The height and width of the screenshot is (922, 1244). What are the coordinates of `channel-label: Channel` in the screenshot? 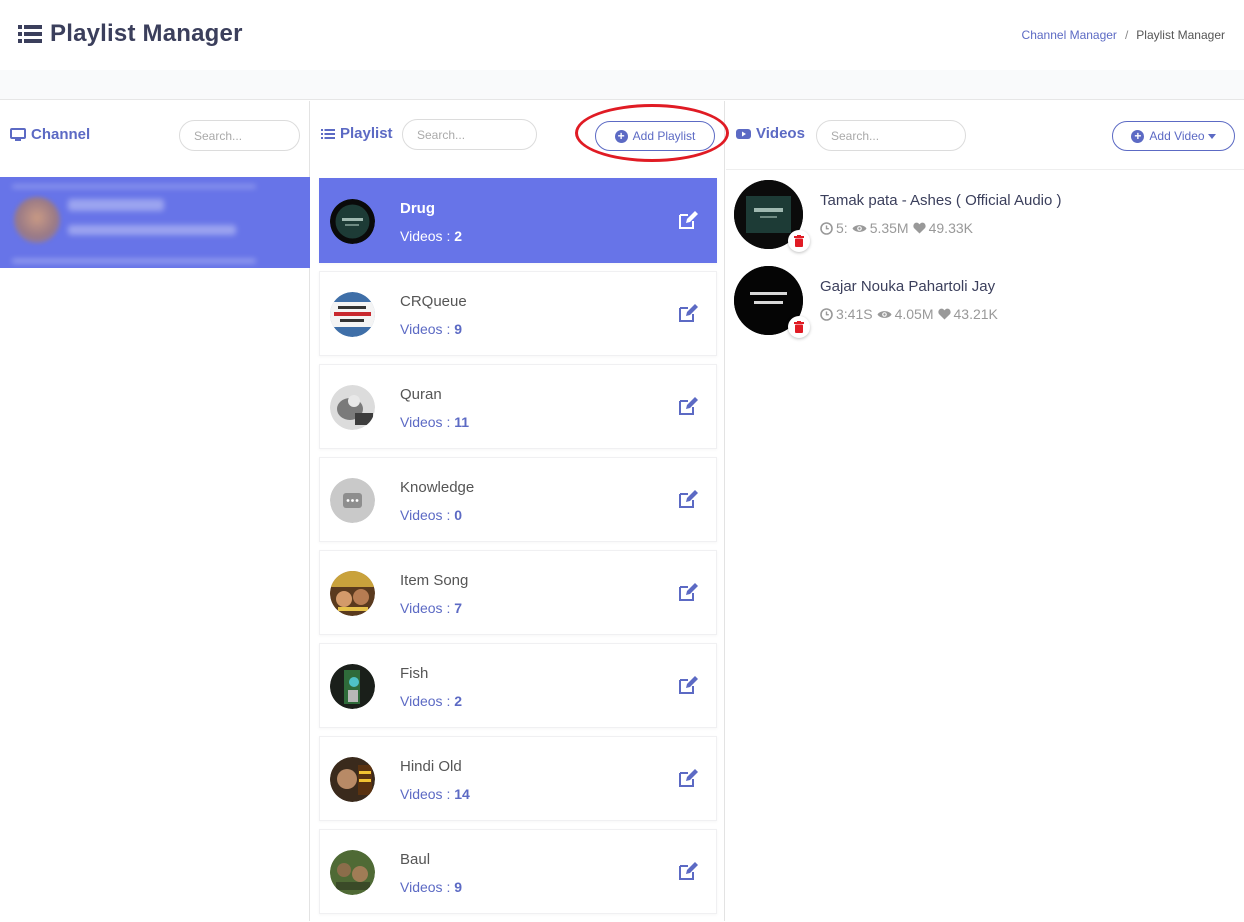 It's located at (61, 134).